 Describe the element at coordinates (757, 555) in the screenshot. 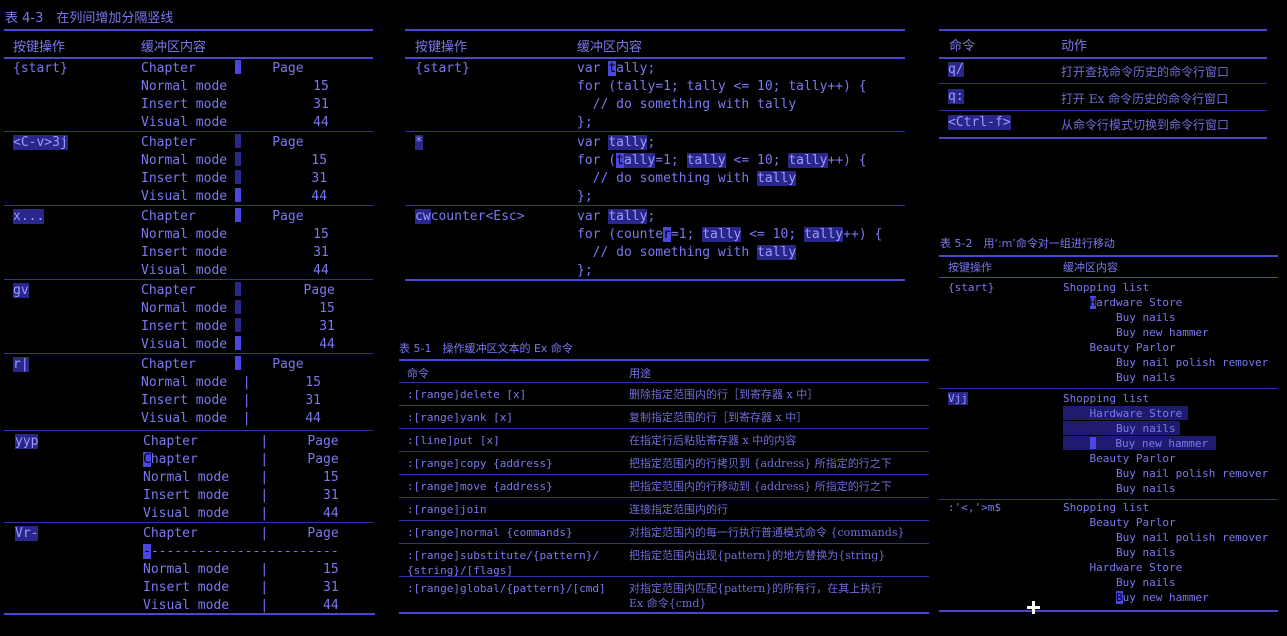

I see `purpose-cell: 把指定范围内出现{pattern}的地方替换为{string}` at that location.